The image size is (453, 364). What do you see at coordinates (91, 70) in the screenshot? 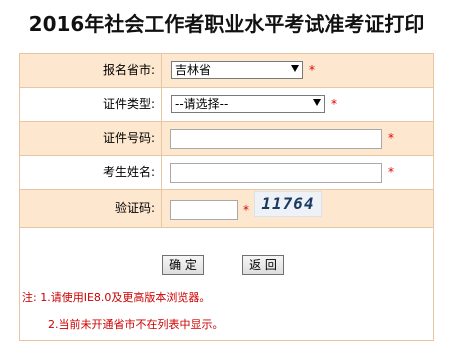
I see `province-label: 报名省市:` at bounding box center [91, 70].